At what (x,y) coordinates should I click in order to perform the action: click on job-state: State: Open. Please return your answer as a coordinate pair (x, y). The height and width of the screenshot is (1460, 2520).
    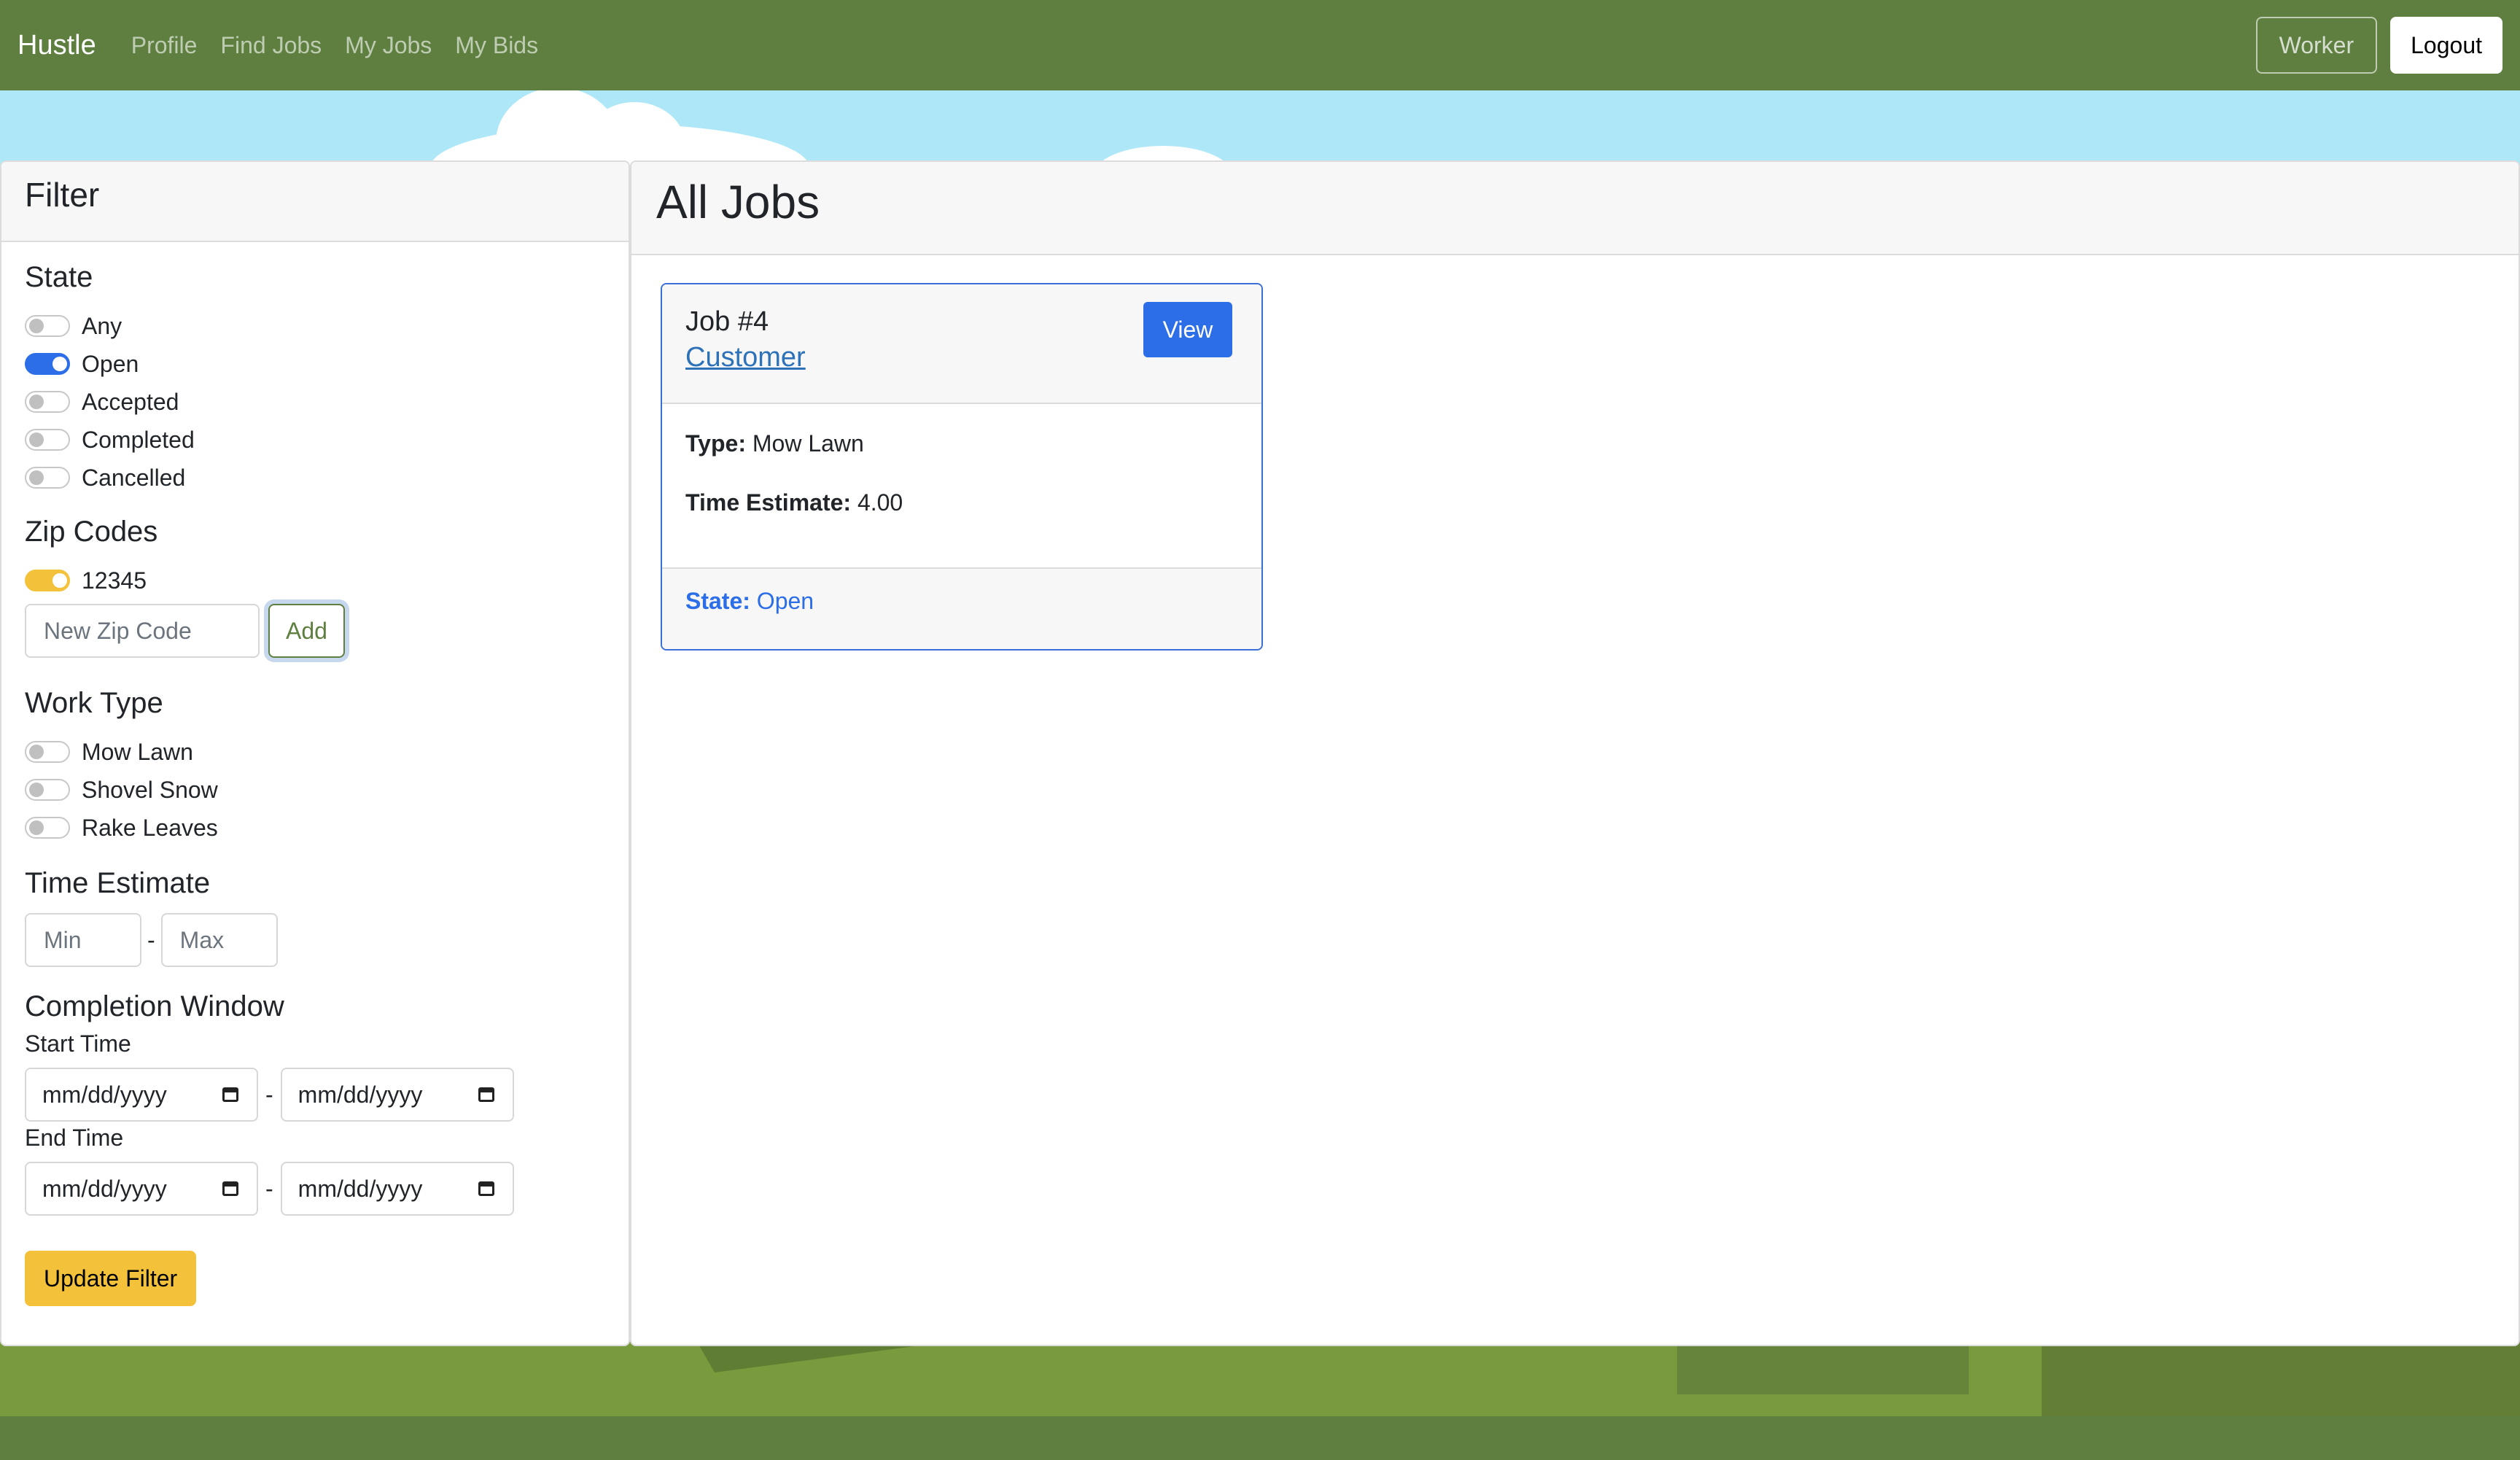
    Looking at the image, I should click on (749, 601).